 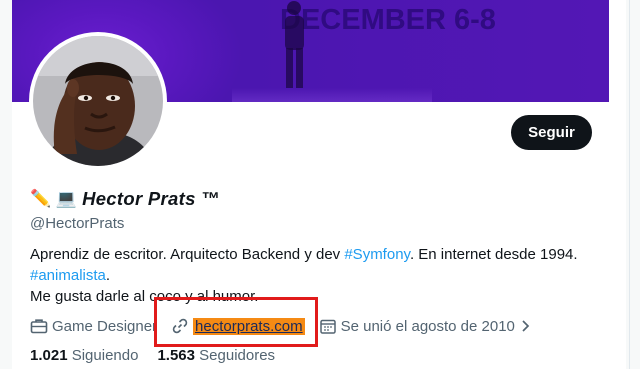 I want to click on bio-text-period: ., so click(x=108, y=275).